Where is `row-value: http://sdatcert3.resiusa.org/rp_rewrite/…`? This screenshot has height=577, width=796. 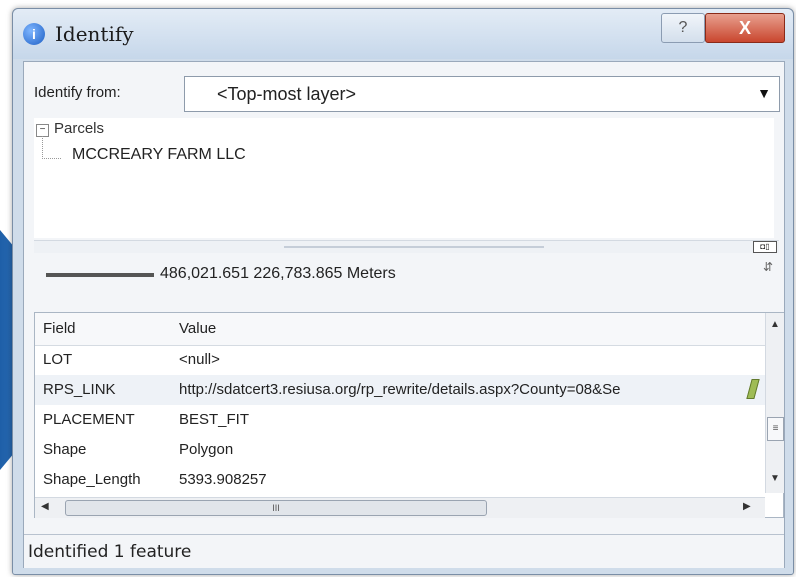
row-value: http://sdatcert3.resiusa.org/rp_rewrite/… is located at coordinates (400, 389).